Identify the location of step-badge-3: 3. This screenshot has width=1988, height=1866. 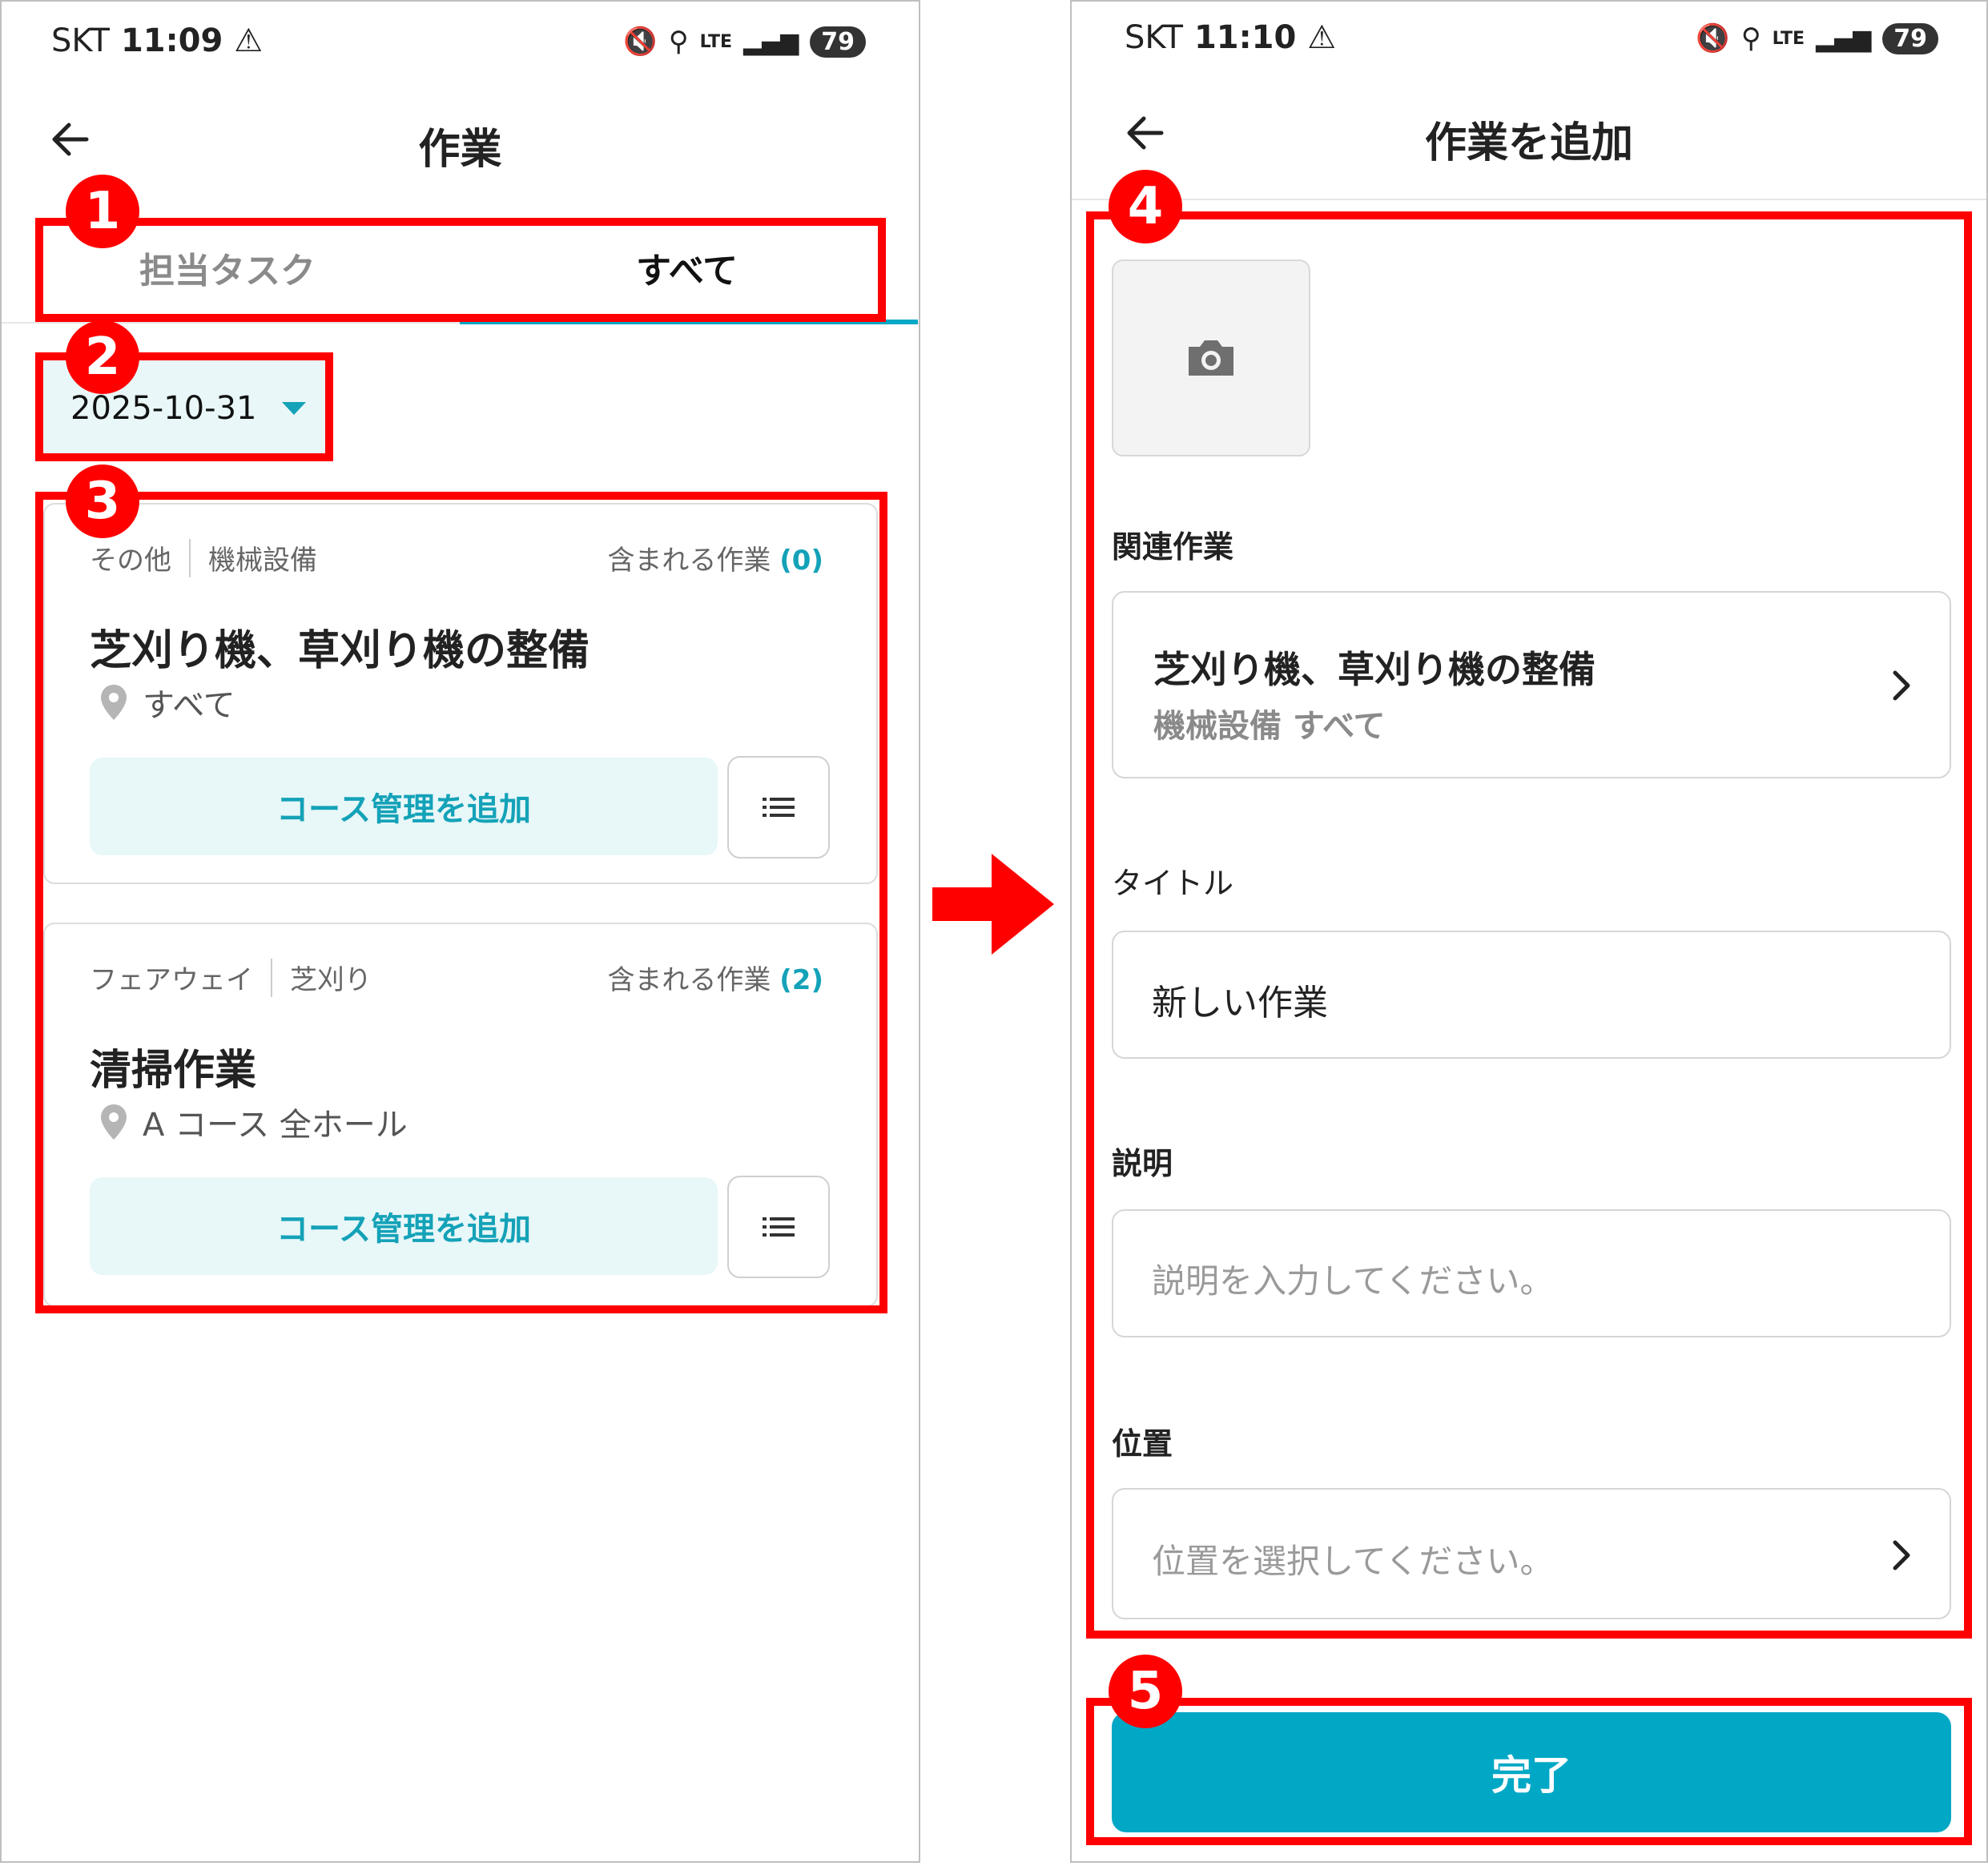
(102, 501).